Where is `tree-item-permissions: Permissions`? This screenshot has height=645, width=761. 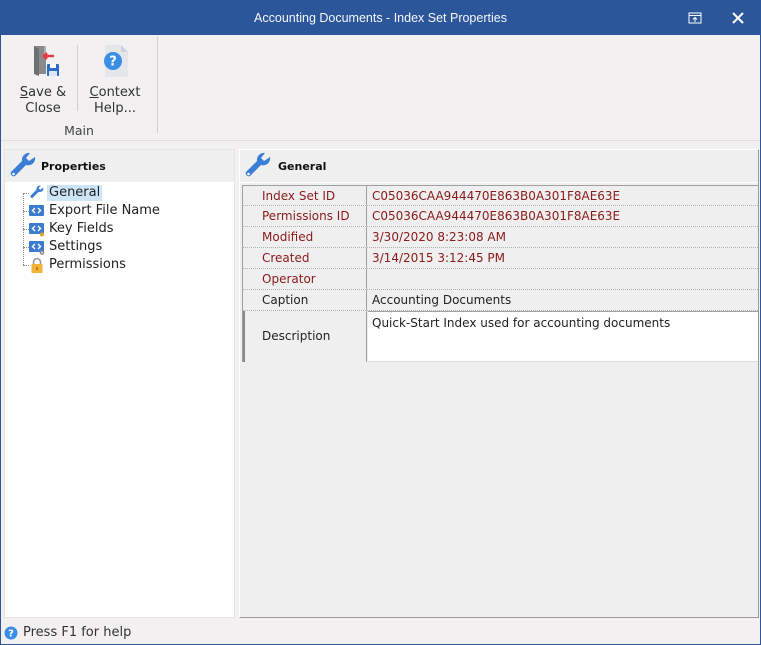 tree-item-permissions: Permissions is located at coordinates (119, 265).